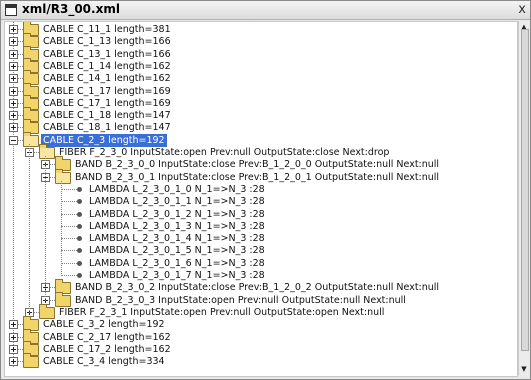 The height and width of the screenshot is (380, 531). What do you see at coordinates (107, 29) in the screenshot?
I see `tree-item-label: CABLE C_11_1 length=381` at bounding box center [107, 29].